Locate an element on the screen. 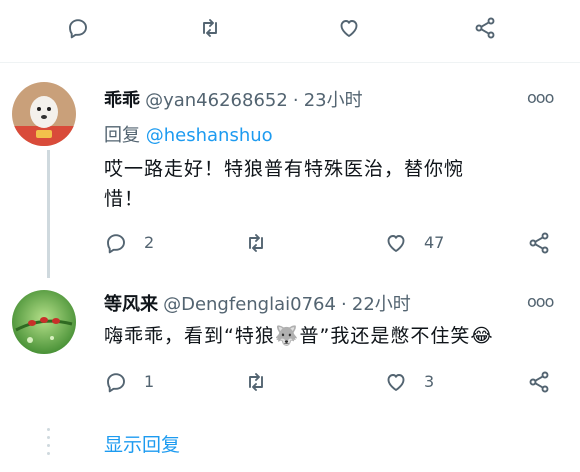 The width and height of the screenshot is (580, 472). timestamp: 22小时 is located at coordinates (381, 304).